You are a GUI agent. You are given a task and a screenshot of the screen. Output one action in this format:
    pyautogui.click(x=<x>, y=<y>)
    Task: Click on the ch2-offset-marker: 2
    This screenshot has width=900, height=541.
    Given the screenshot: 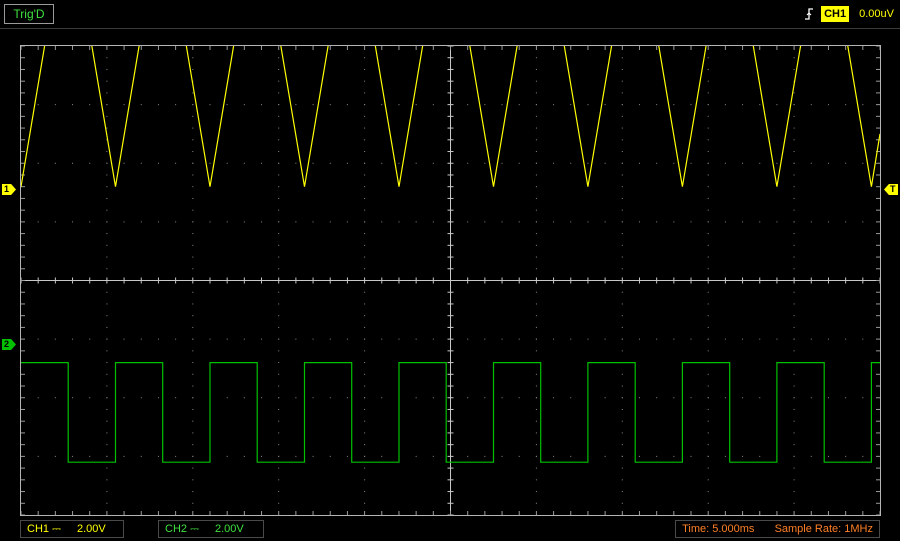 What is the action you would take?
    pyautogui.click(x=9, y=344)
    